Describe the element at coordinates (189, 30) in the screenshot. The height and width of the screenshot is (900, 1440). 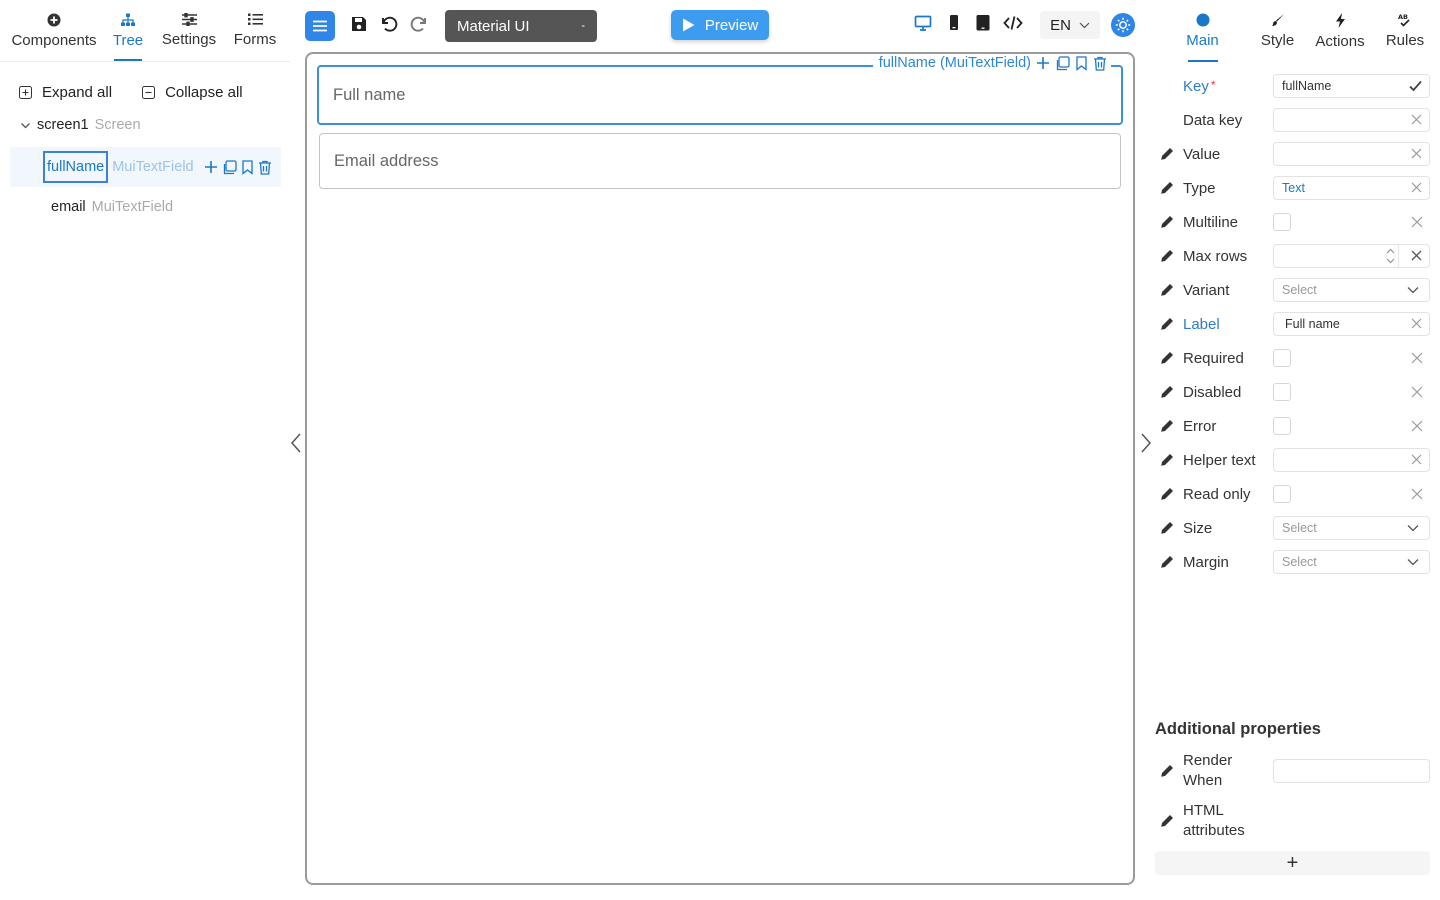
I see `tab-settings: Settings` at that location.